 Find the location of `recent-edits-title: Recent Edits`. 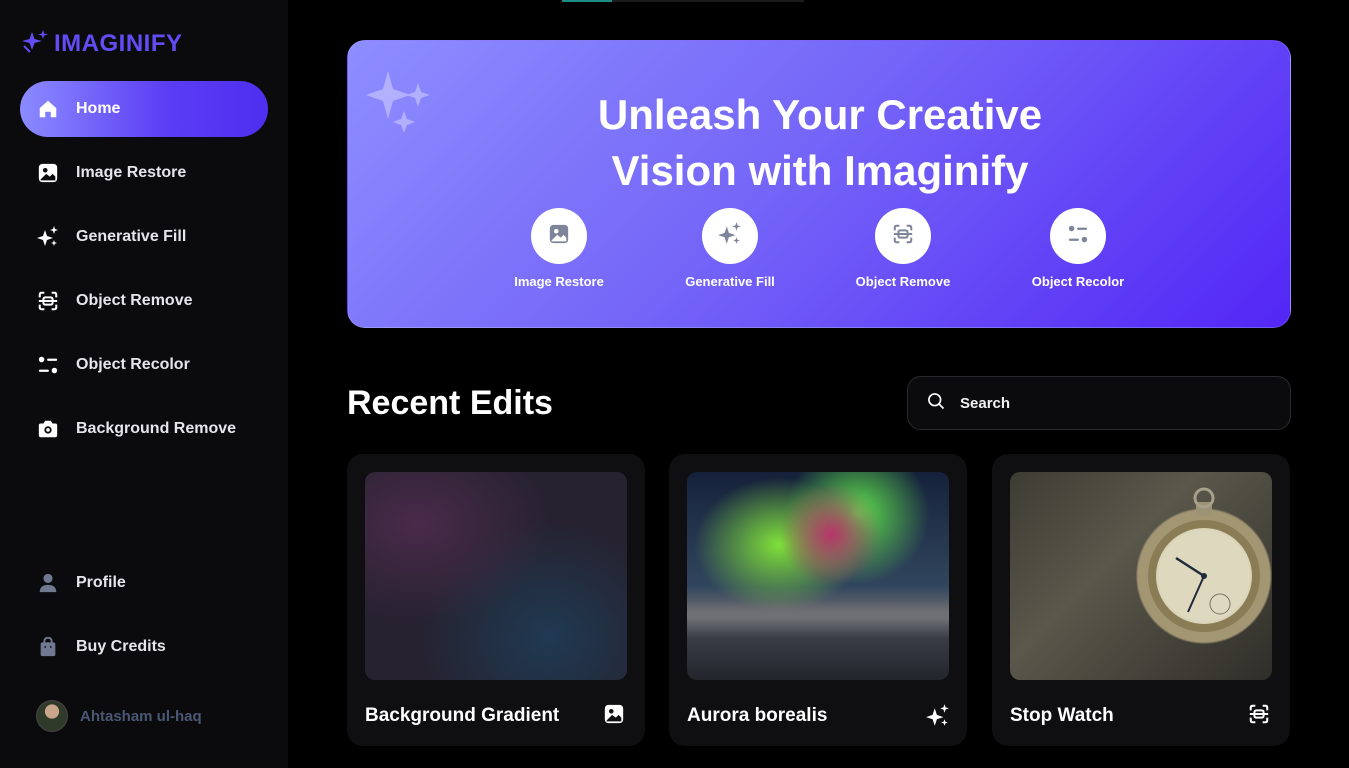

recent-edits-title: Recent Edits is located at coordinates (450, 403).